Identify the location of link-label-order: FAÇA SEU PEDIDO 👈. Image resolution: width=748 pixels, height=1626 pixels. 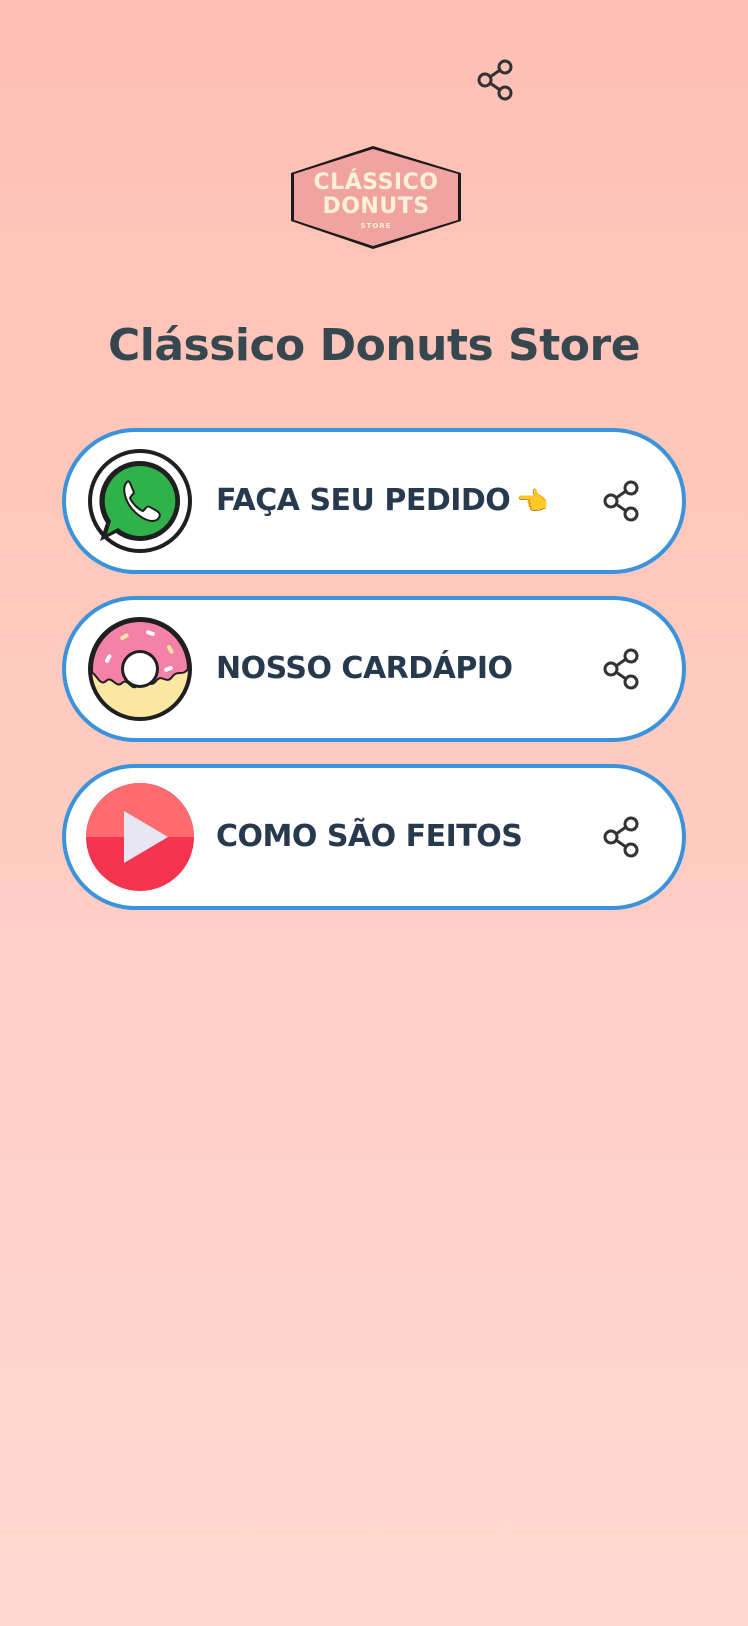
(382, 501).